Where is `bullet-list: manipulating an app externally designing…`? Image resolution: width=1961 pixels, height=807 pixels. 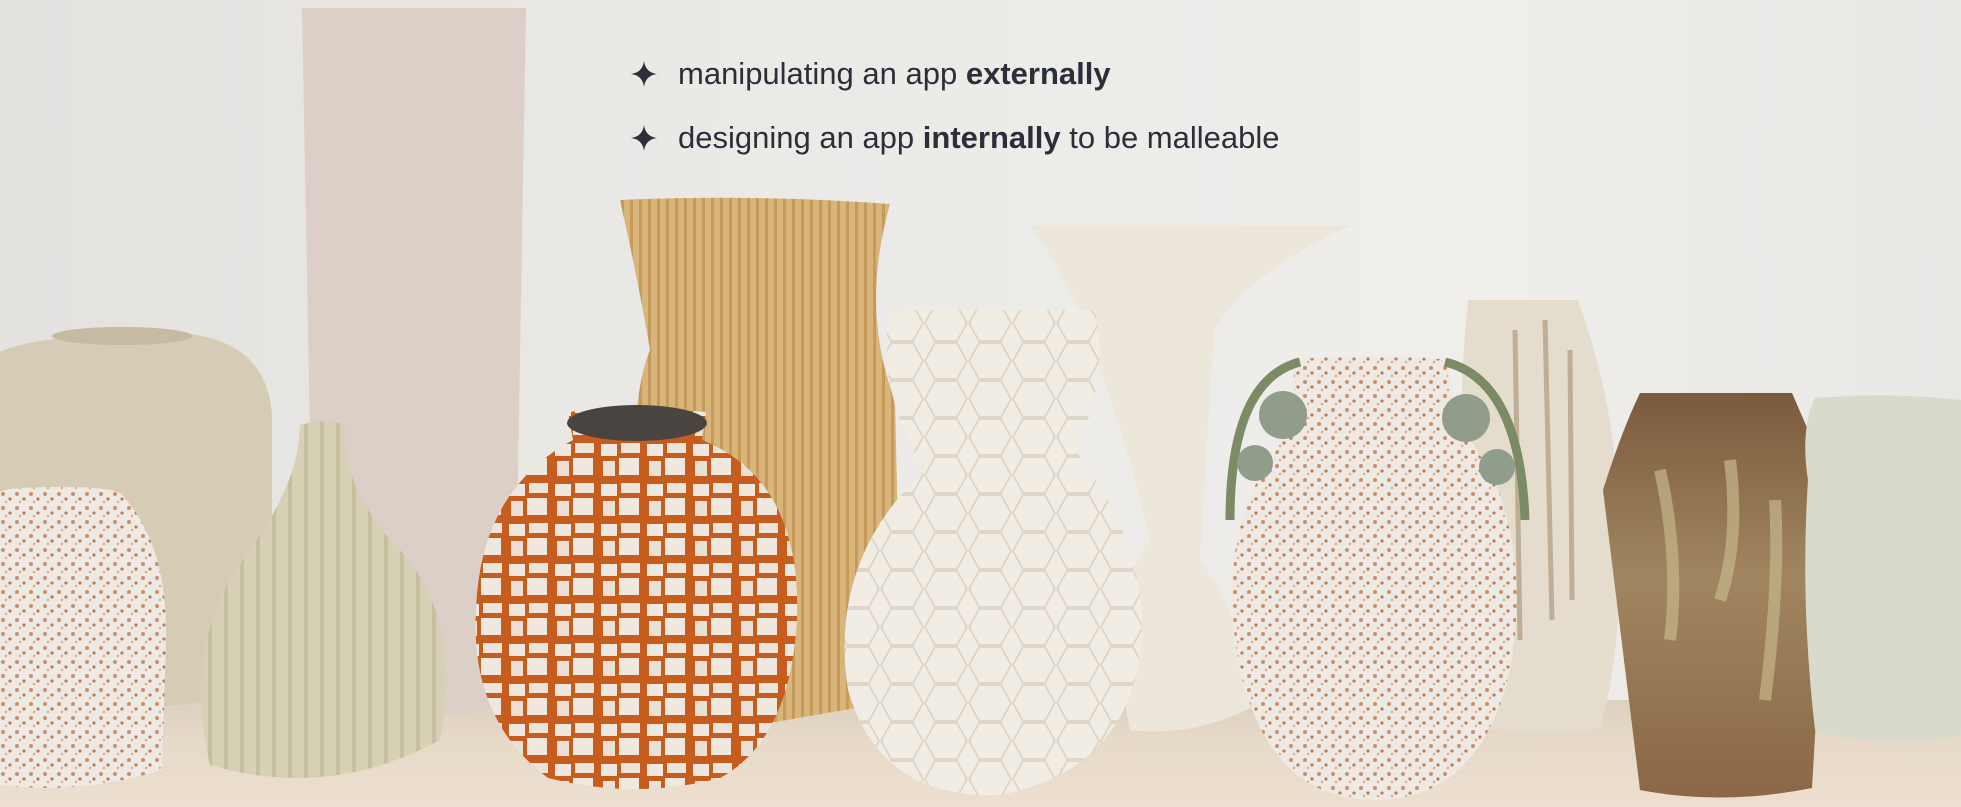 bullet-list: manipulating an app externally designing… is located at coordinates (954, 106).